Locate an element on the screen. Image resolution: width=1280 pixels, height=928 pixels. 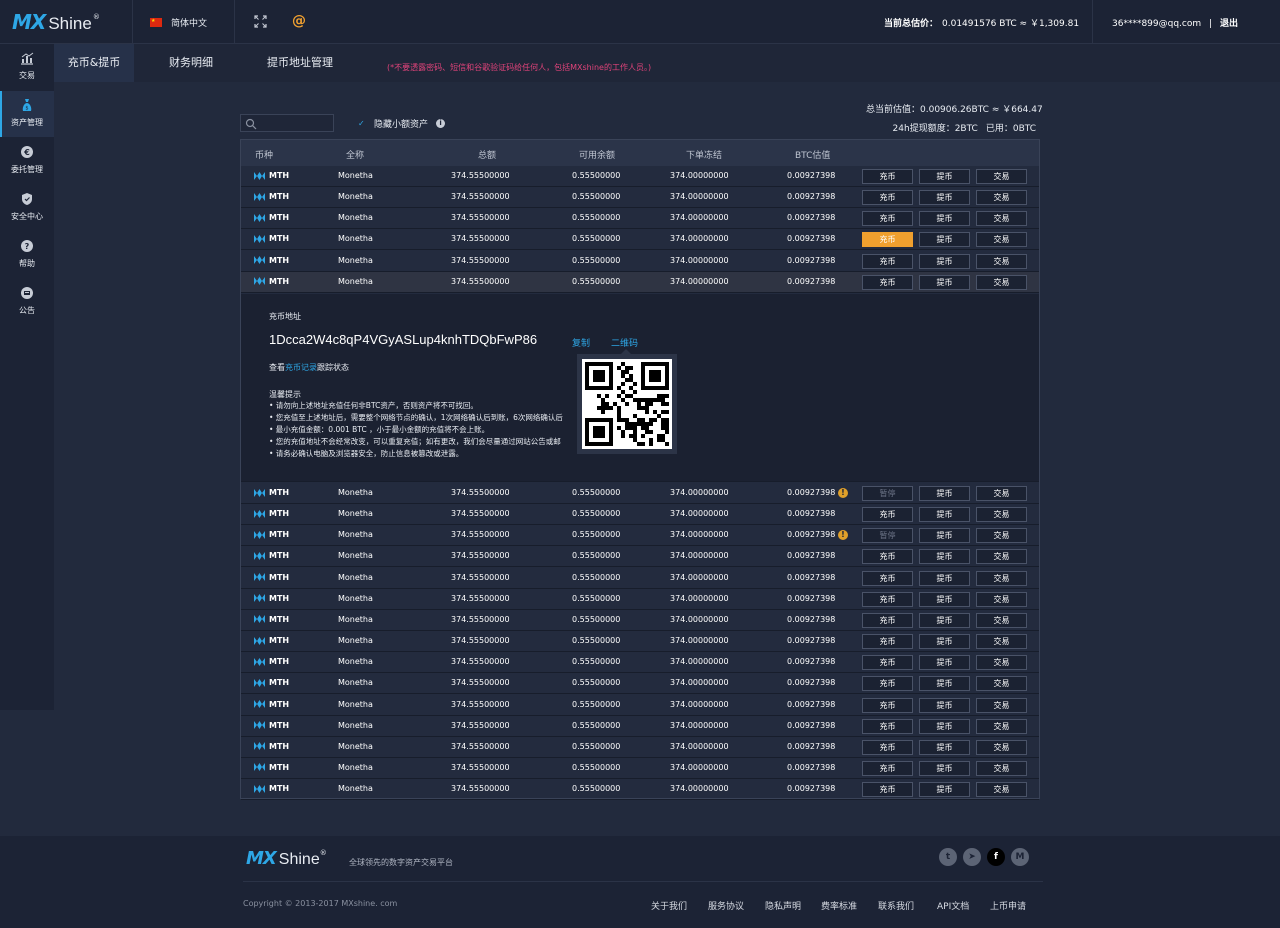
sidebar-item-security: 安全中心 is located at coordinates (27, 208).